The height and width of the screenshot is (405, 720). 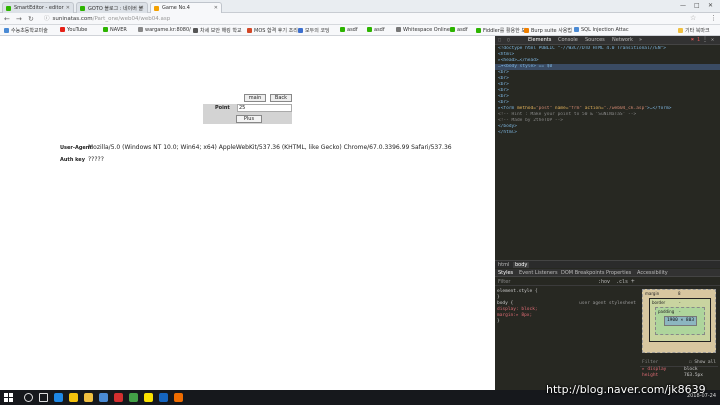 I want to click on chrome-icon, so click(x=73, y=397).